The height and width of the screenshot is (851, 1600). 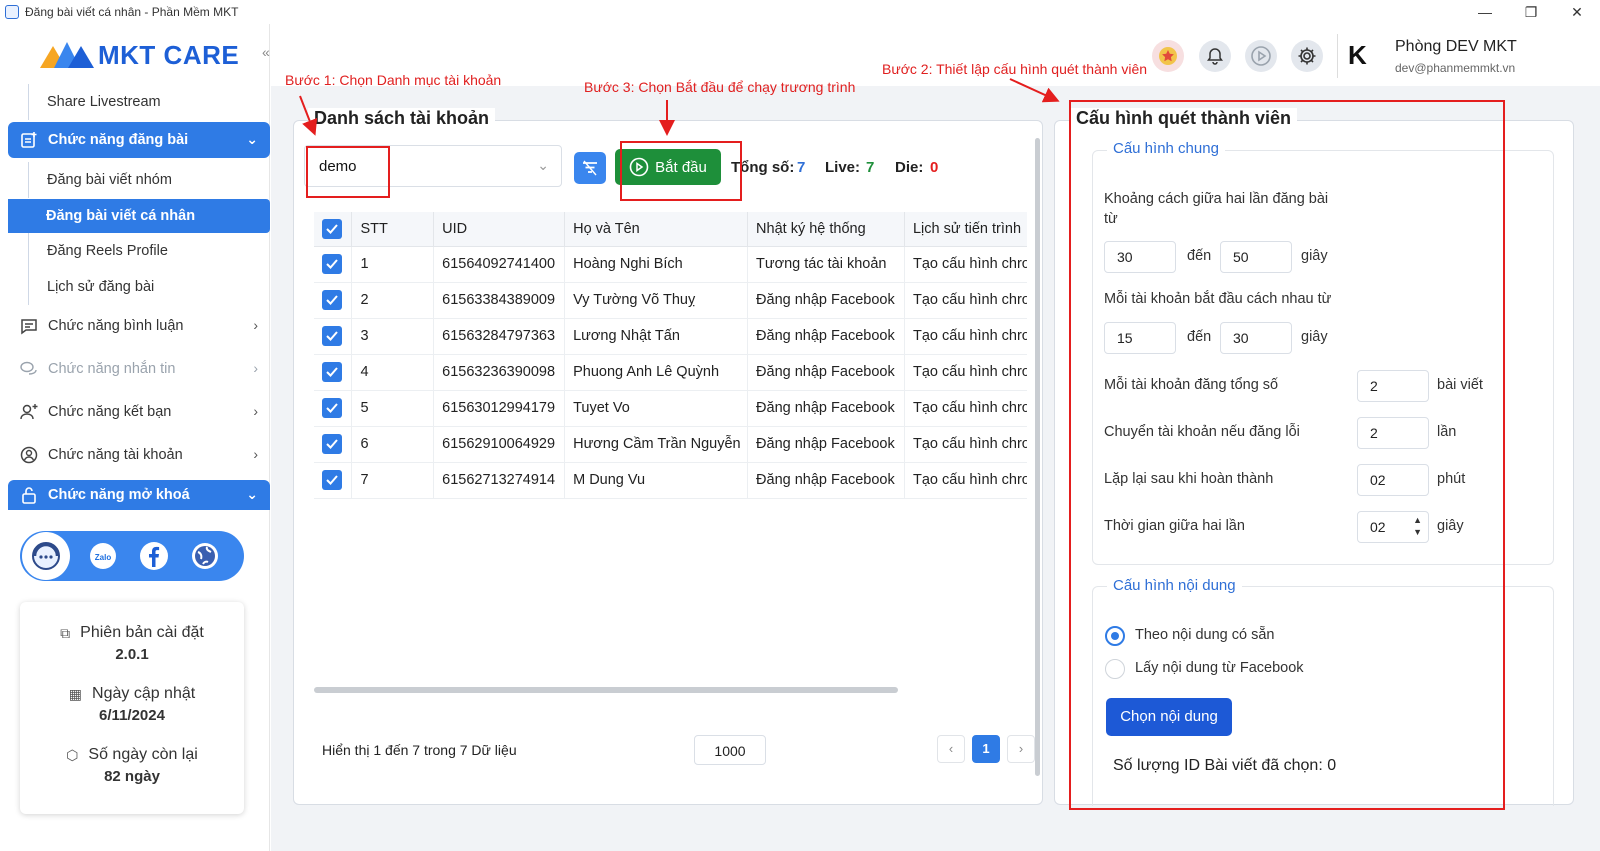 I want to click on cell-uid: 61564092741400, so click(x=499, y=264).